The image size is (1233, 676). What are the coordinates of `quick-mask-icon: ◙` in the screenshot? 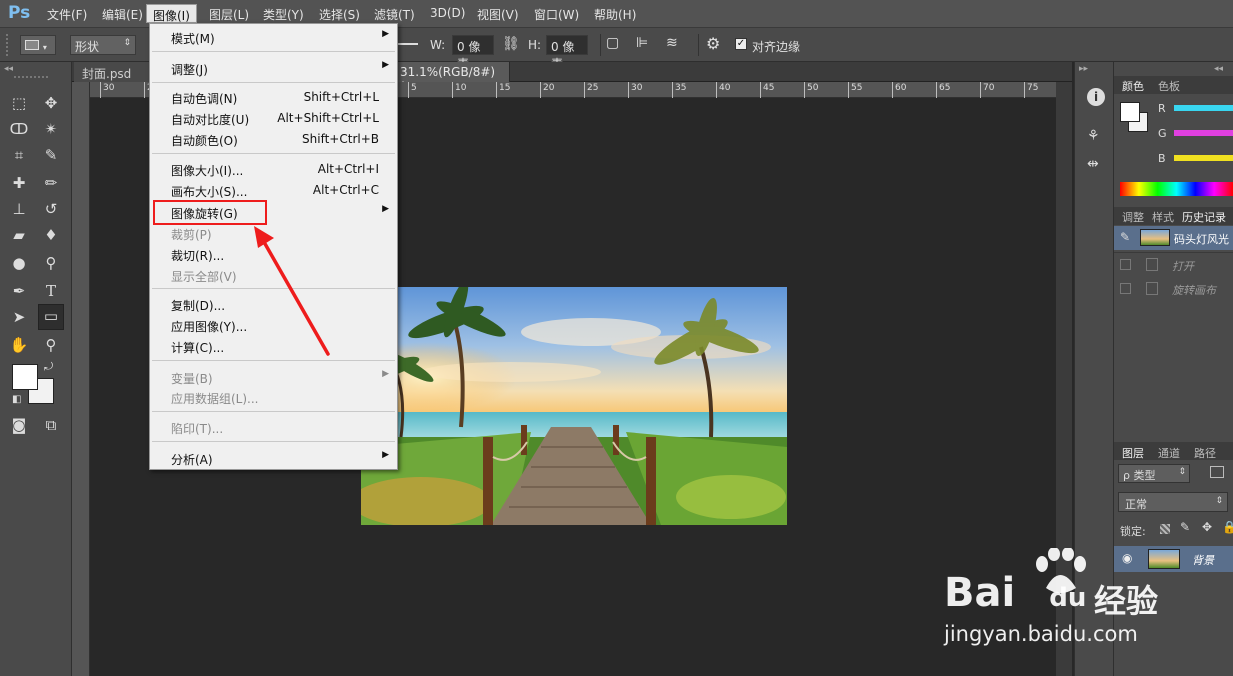 It's located at (19, 425).